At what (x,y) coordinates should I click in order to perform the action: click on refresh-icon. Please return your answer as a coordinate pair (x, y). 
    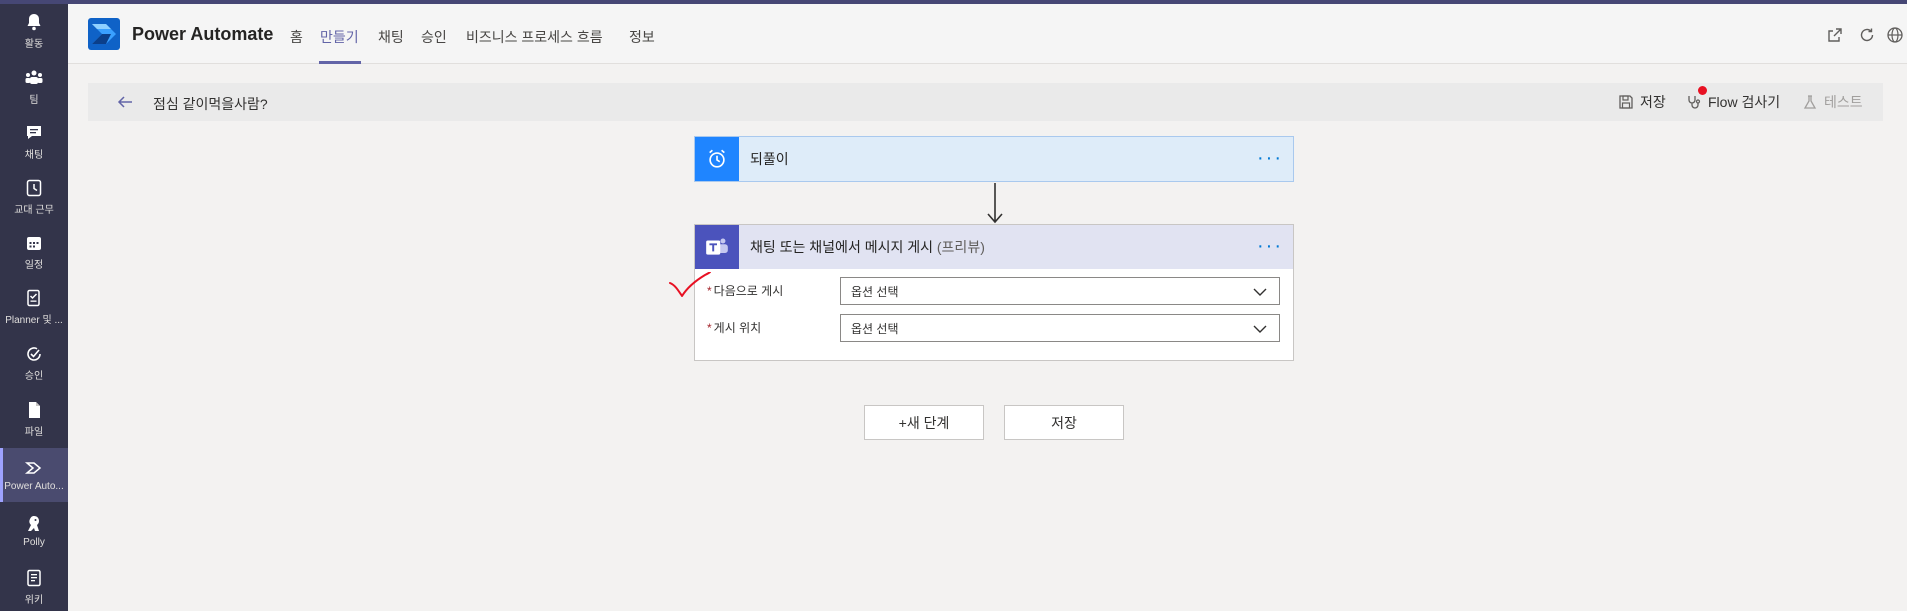
    Looking at the image, I should click on (1867, 35).